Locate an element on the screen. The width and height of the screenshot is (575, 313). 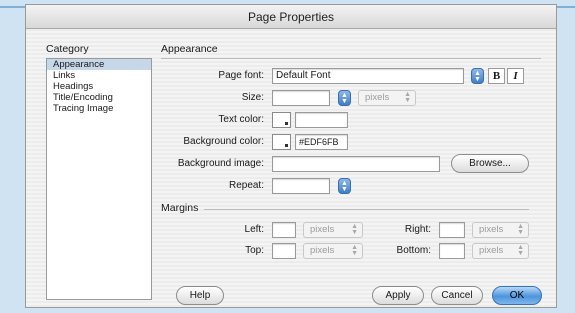
page-font-label: Page font: is located at coordinates (241, 75).